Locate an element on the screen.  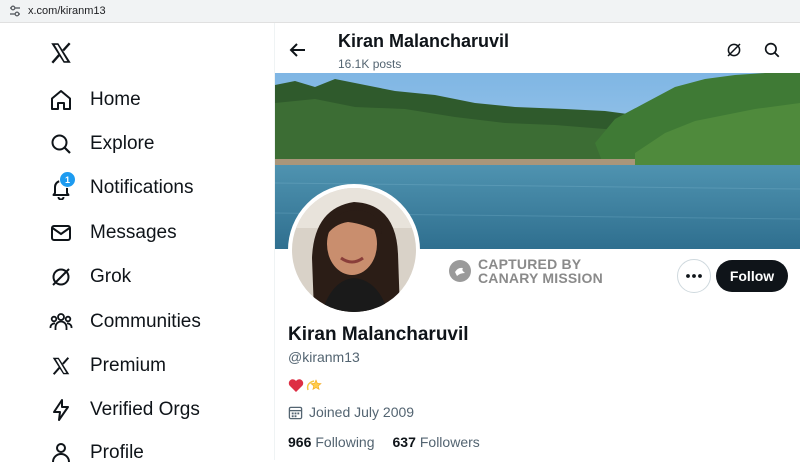
sidebar-item-grok: Grok is located at coordinates (89, 277).